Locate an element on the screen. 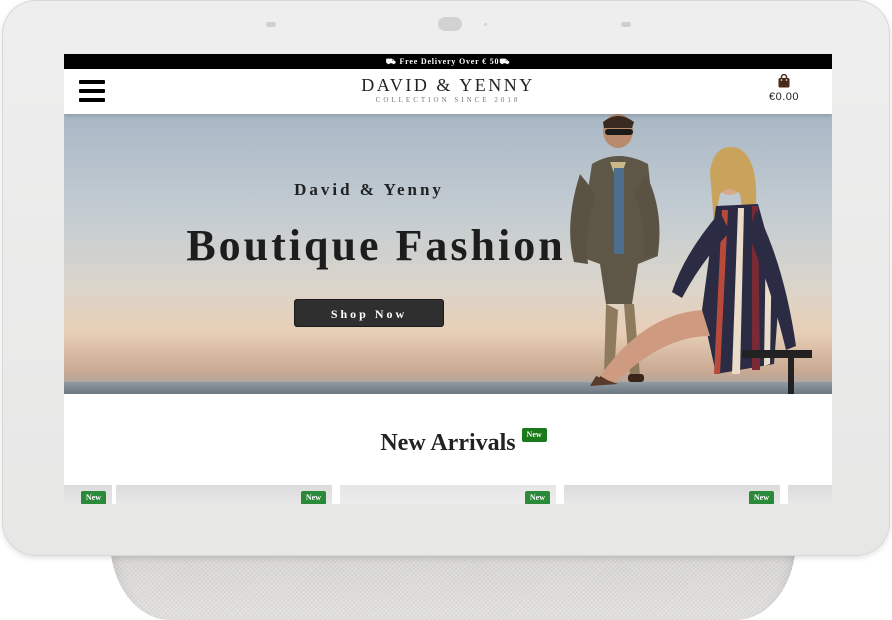 This screenshot has width=892, height=620. new-arrivals-section: New Arrivals New is located at coordinates (448, 442).